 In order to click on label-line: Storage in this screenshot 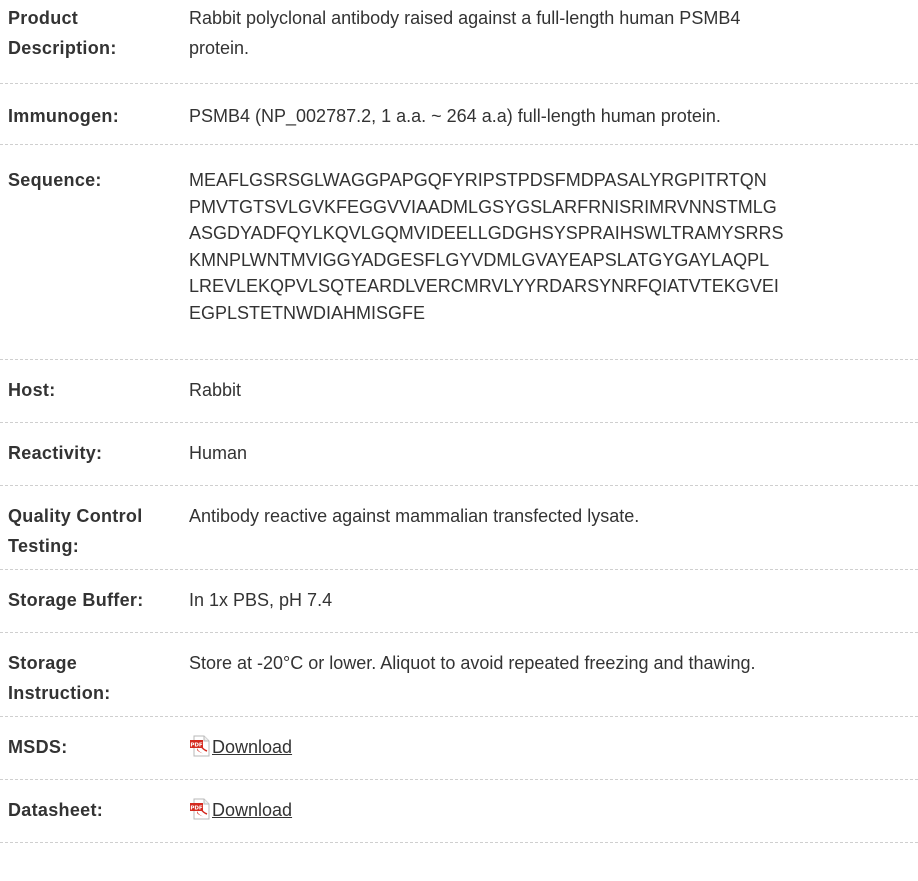, I will do `click(43, 663)`.